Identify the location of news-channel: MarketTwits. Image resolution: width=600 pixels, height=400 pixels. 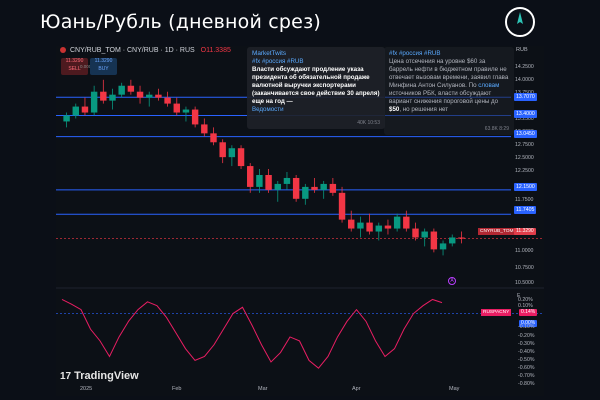
(269, 53).